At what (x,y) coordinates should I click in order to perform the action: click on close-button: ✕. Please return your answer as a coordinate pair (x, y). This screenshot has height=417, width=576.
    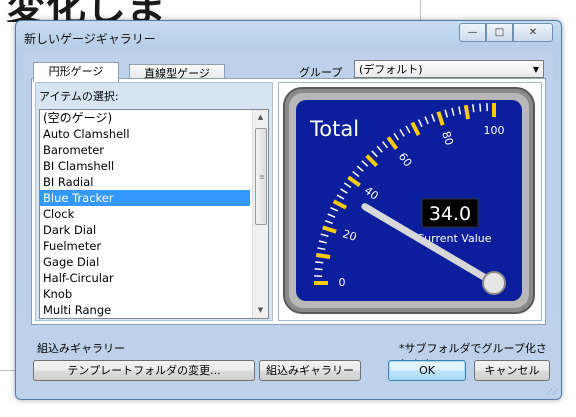
    Looking at the image, I should click on (533, 32).